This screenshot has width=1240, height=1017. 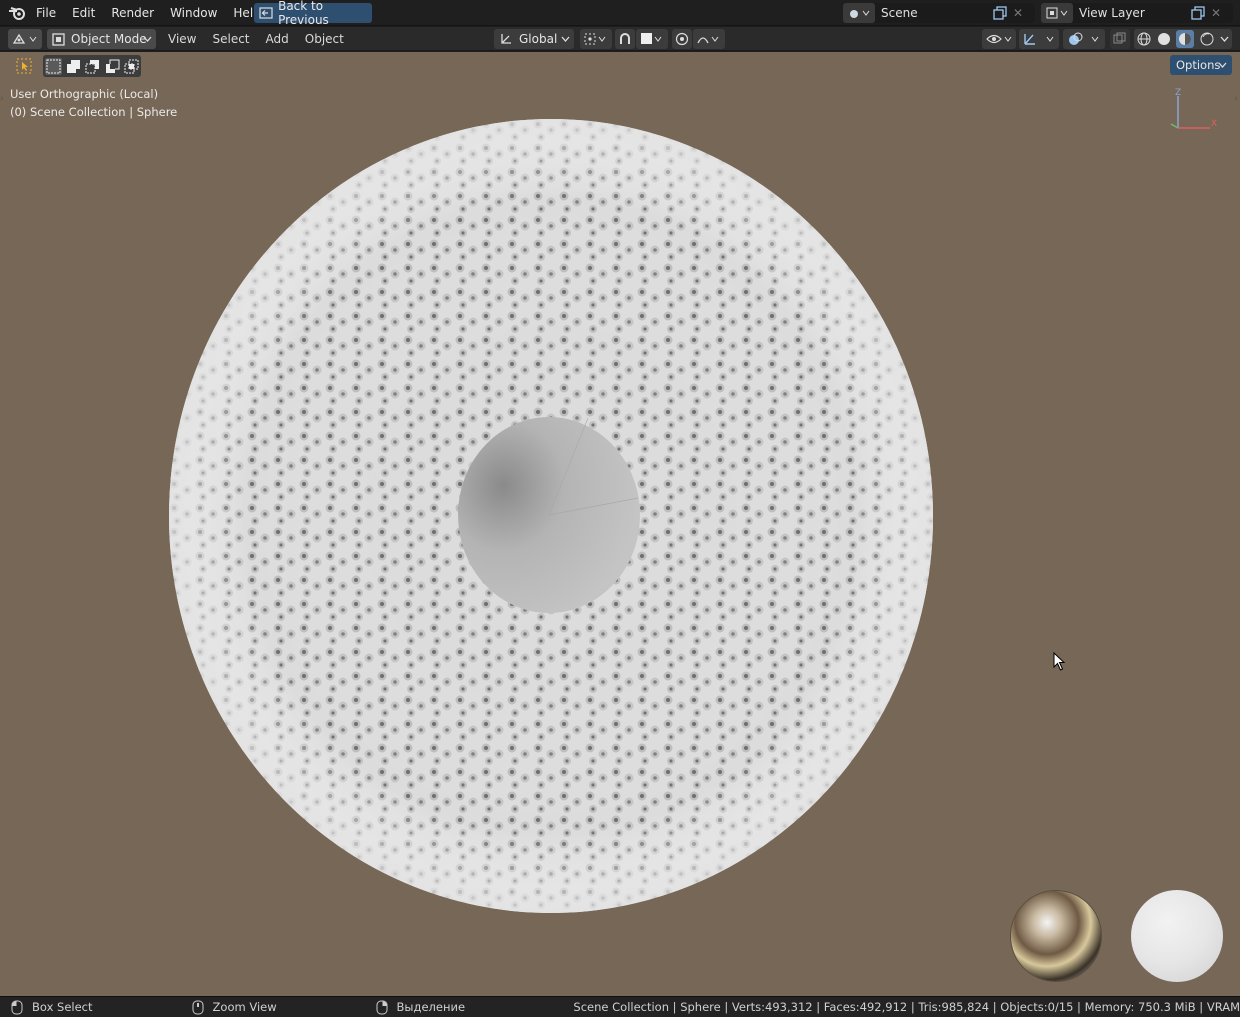 What do you see at coordinates (1060, 662) in the screenshot?
I see `mouse-cursor-icon` at bounding box center [1060, 662].